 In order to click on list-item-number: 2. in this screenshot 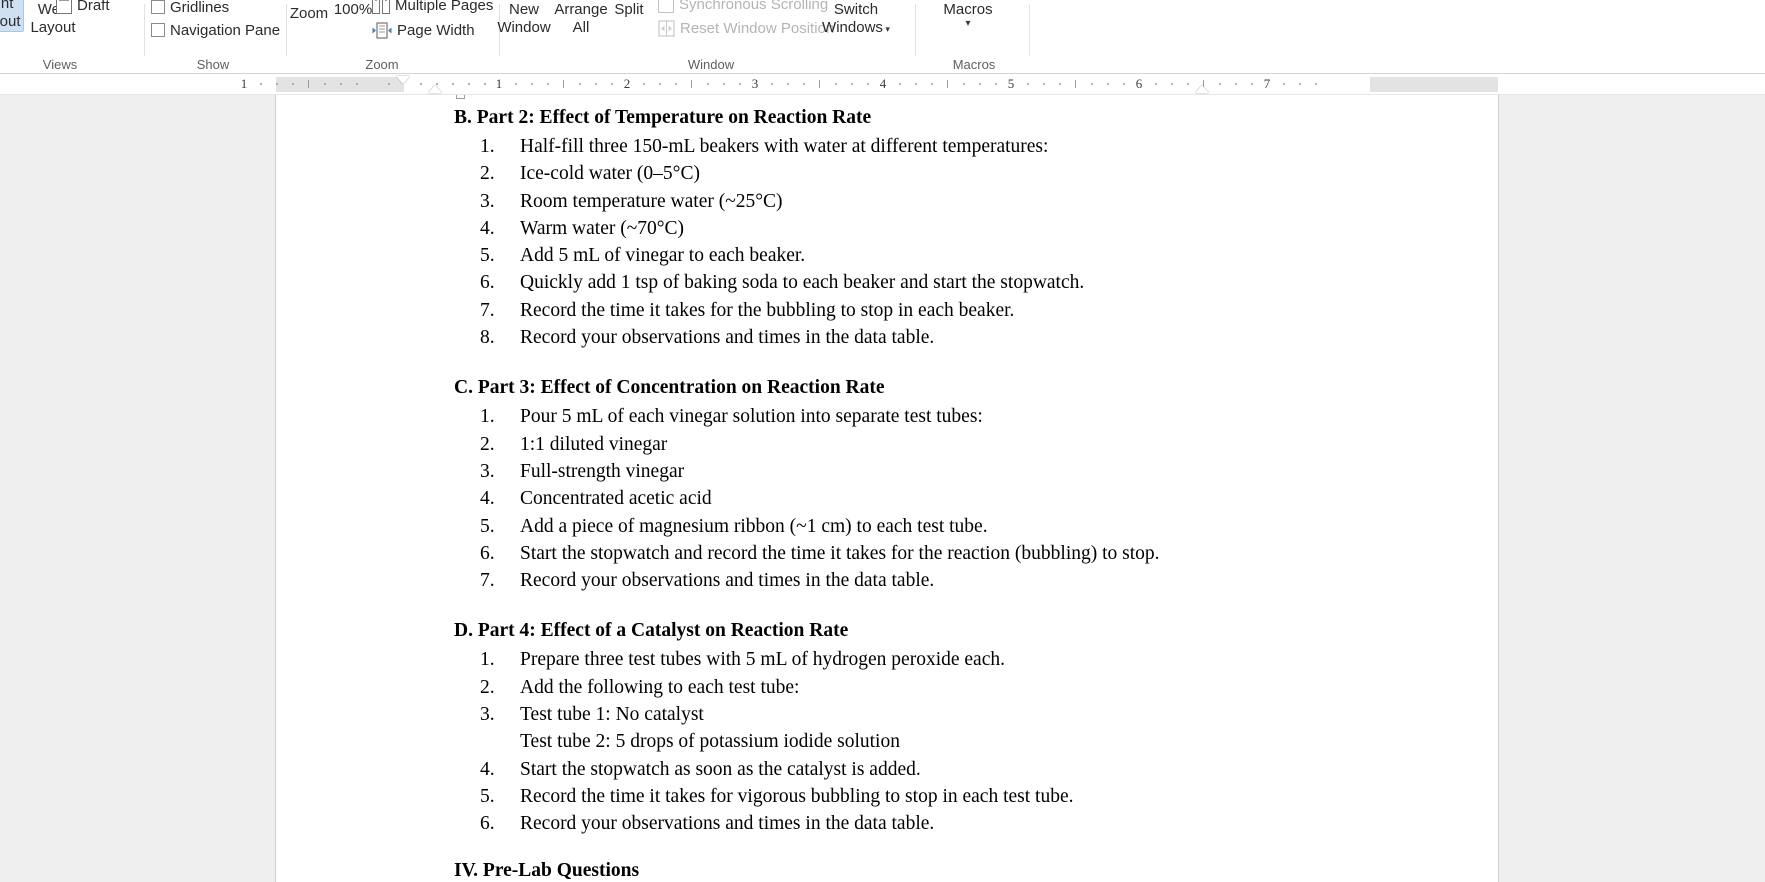, I will do `click(487, 444)`.